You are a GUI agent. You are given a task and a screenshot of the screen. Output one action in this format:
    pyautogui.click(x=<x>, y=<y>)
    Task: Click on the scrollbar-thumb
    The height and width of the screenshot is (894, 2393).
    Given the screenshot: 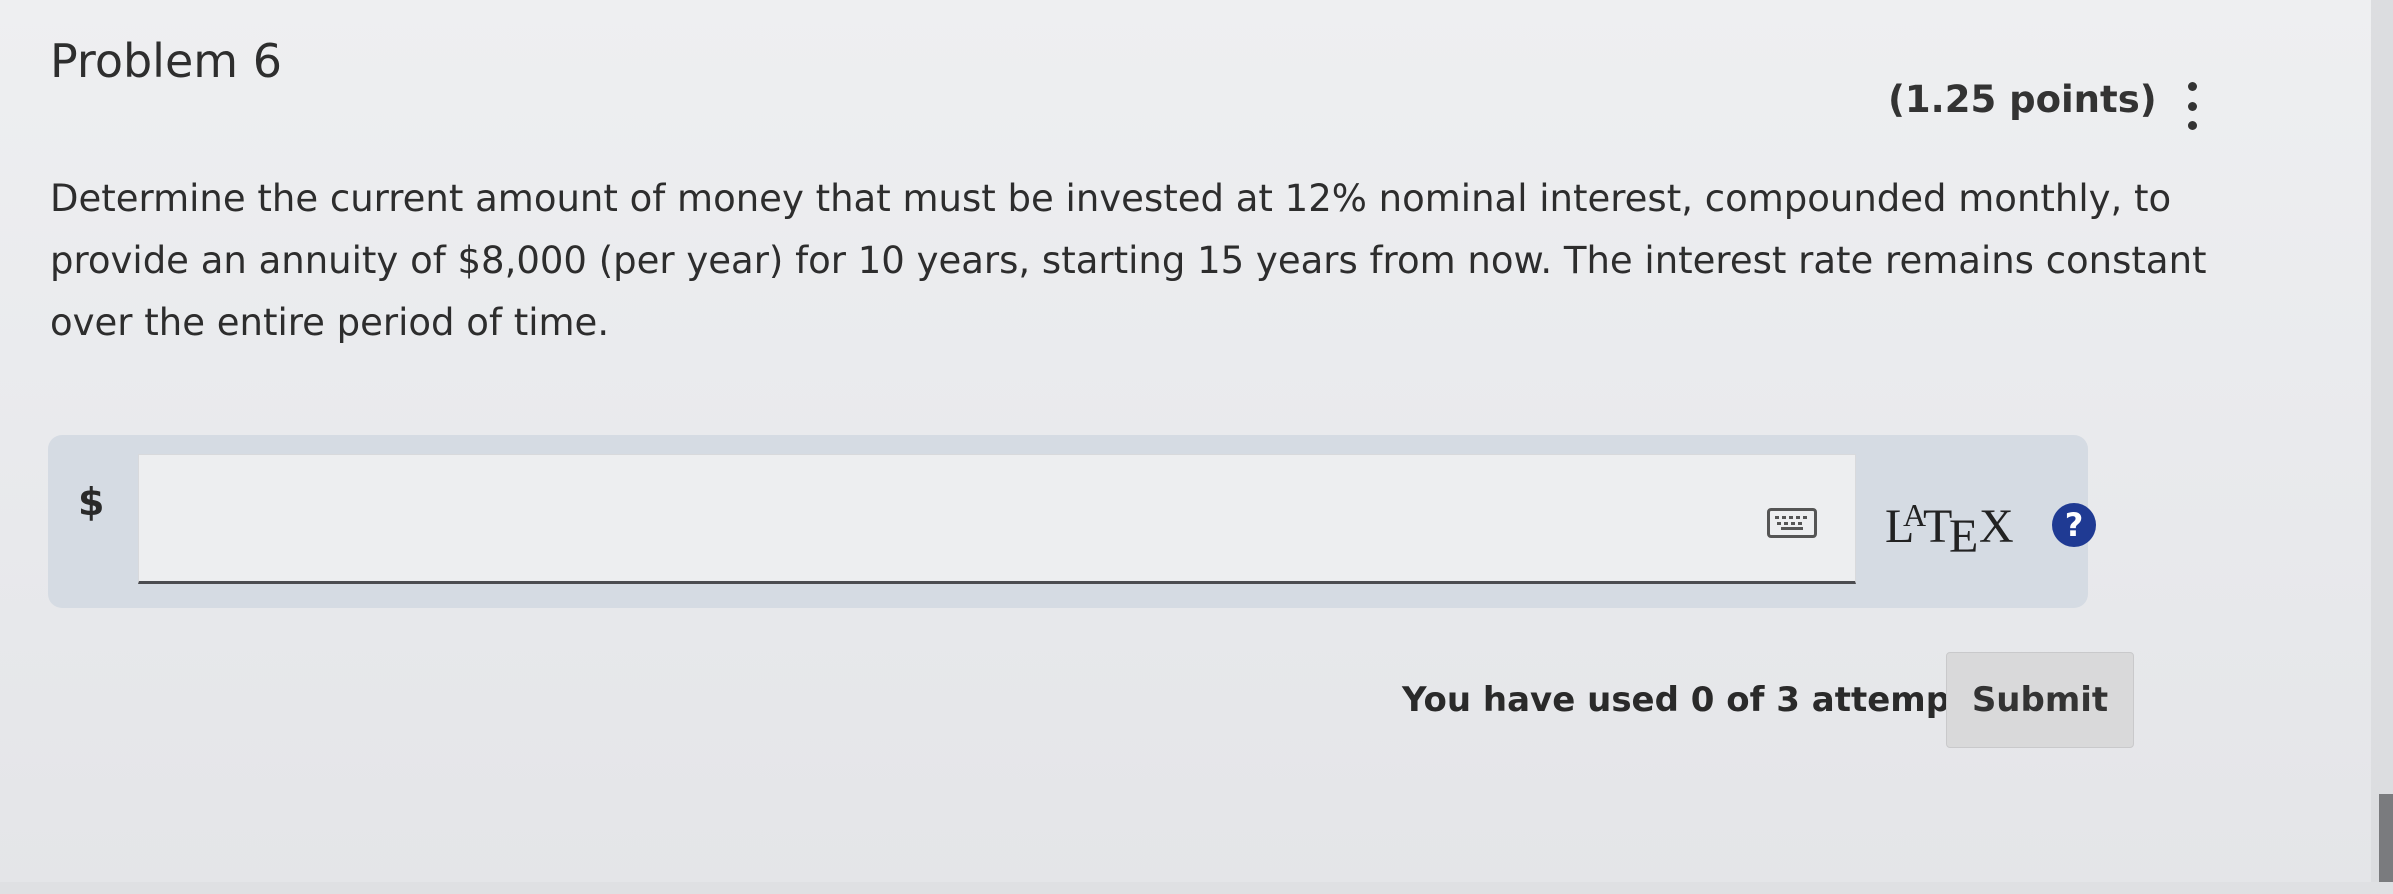 What is the action you would take?
    pyautogui.click(x=2386, y=844)
    